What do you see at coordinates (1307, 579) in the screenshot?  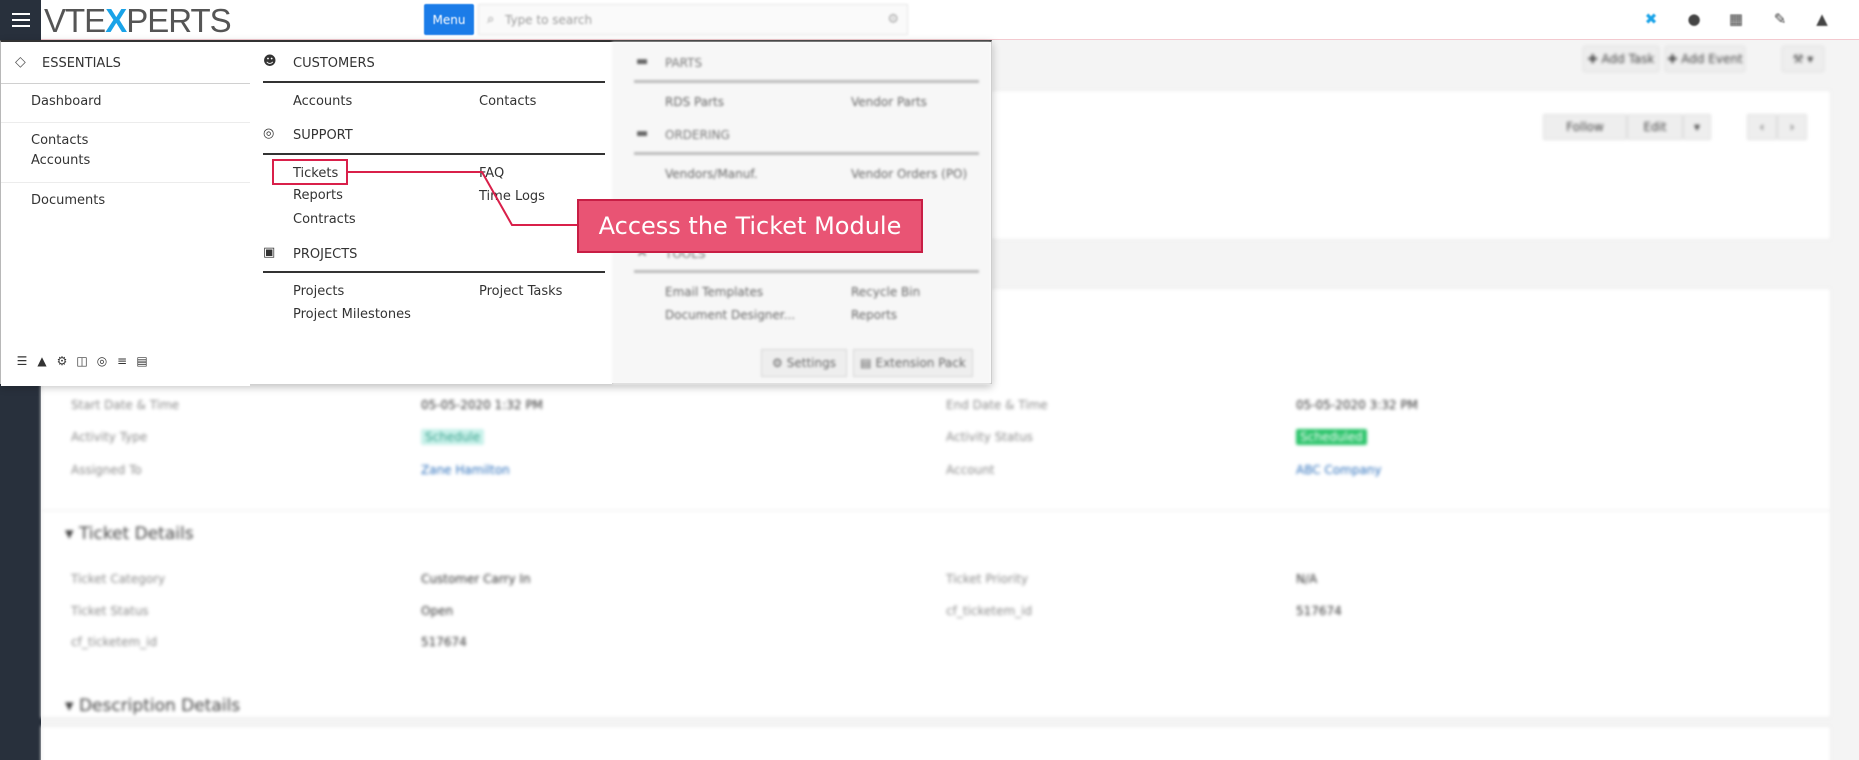 I see `ticket-priority-value: N/A` at bounding box center [1307, 579].